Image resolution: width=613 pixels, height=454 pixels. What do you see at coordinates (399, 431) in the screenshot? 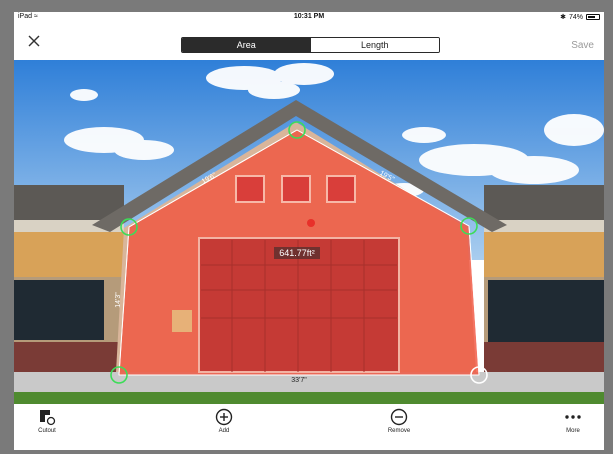
I see `remove-label: Remove` at bounding box center [399, 431].